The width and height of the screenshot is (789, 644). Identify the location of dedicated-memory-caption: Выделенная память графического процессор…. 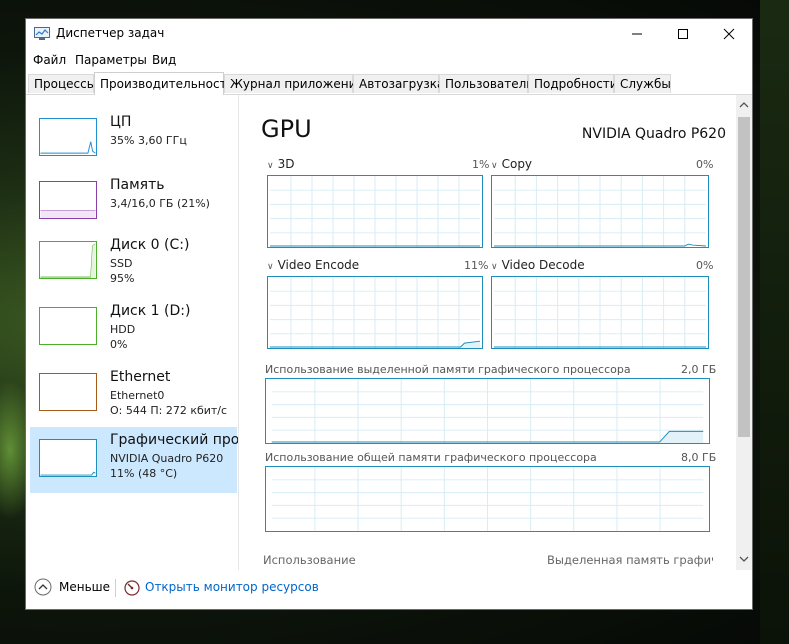
(630, 560).